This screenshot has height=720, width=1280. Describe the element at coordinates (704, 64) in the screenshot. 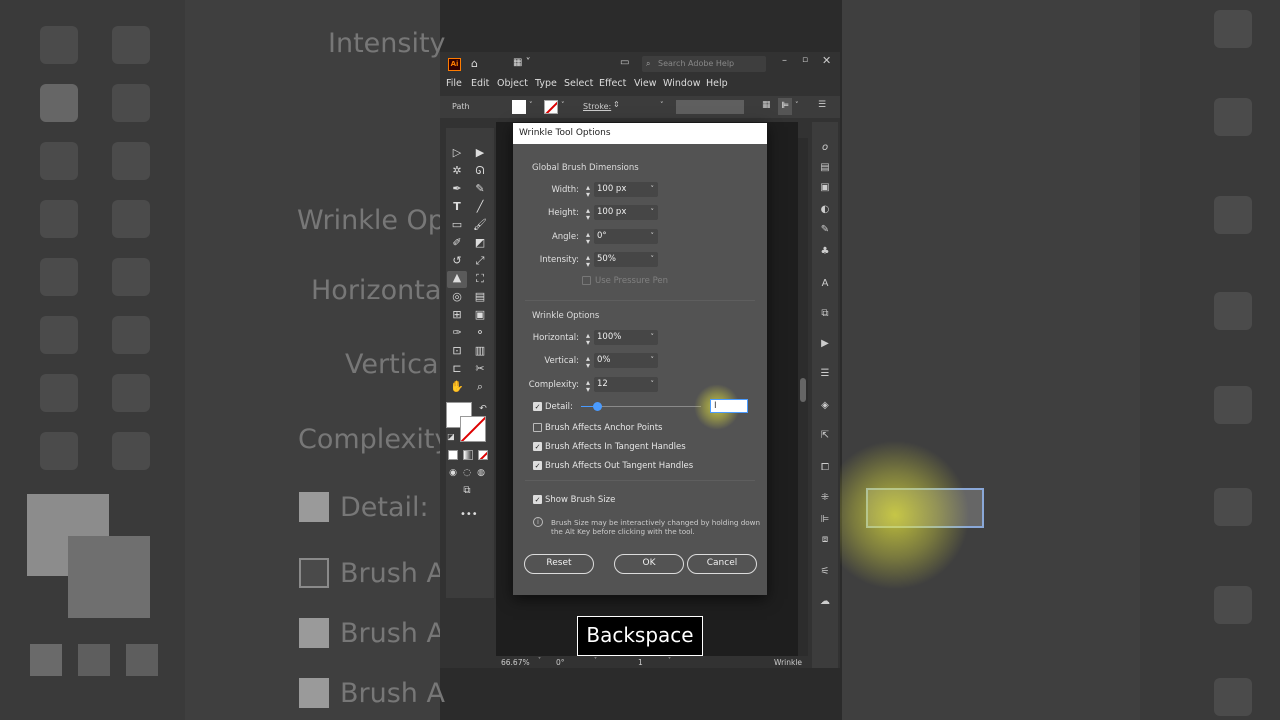

I see `search-adobe-help: ⌕ Search Adobe Help` at that location.